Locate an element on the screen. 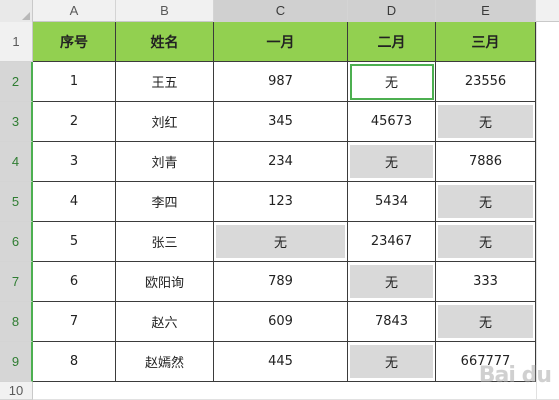  cell-value: 2 is located at coordinates (74, 121).